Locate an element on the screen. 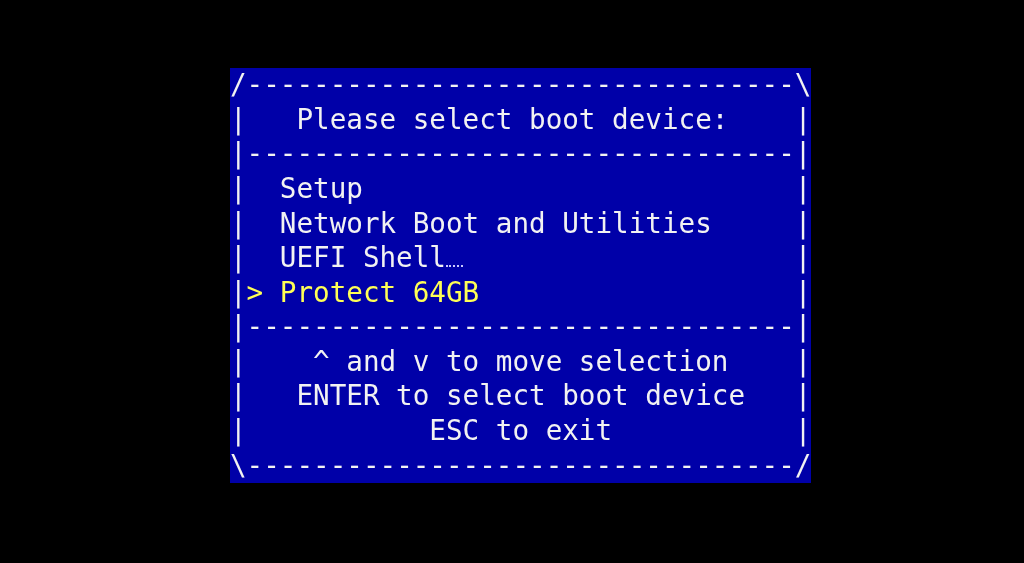 Image resolution: width=1024 pixels, height=563 pixels. help-text: ENTER to select boot device is located at coordinates (520, 396).